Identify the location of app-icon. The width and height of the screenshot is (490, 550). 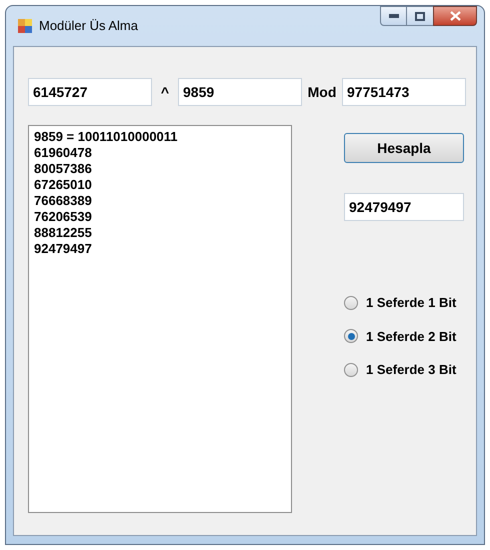
(25, 26).